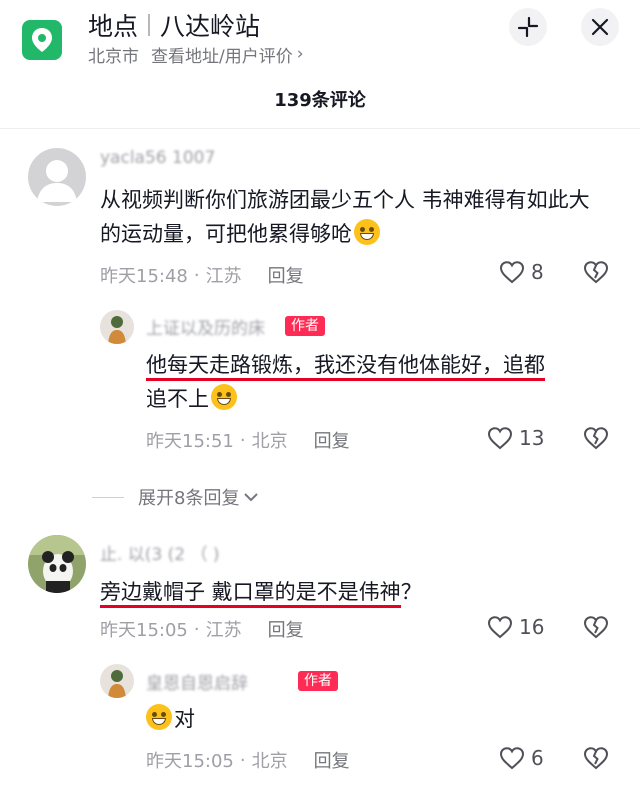  What do you see at coordinates (184, 719) in the screenshot?
I see `reply-text-body: 对` at bounding box center [184, 719].